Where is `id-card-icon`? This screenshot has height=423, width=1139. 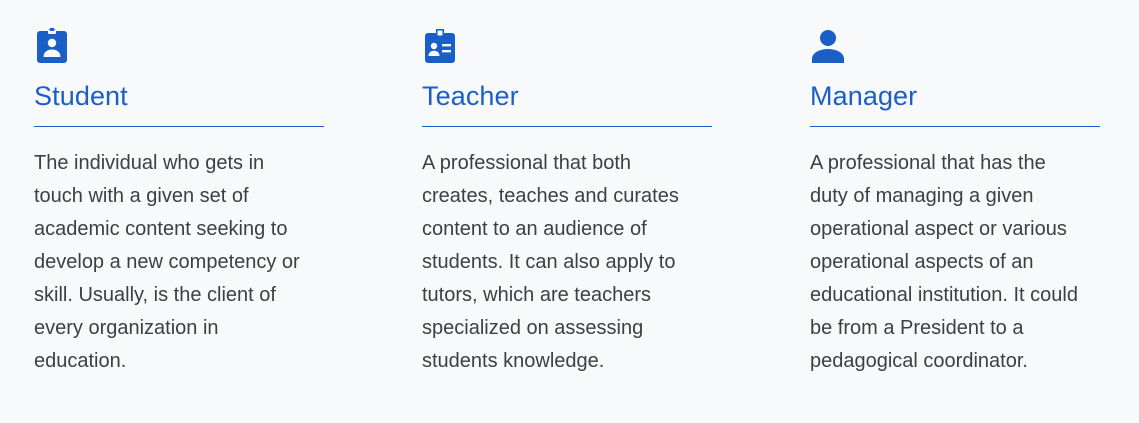
id-card-icon is located at coordinates (440, 46).